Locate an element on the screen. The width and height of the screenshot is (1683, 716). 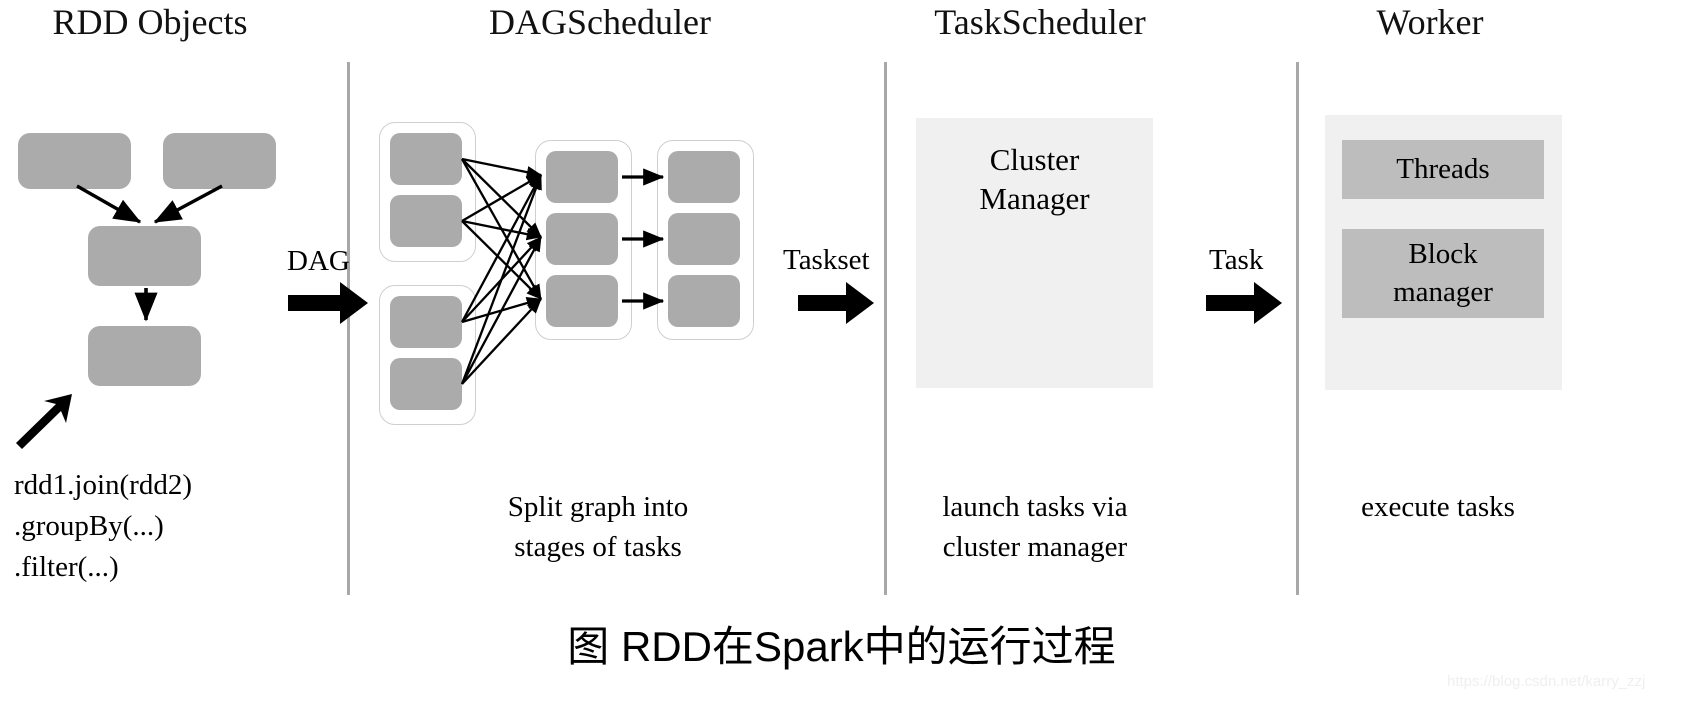
rdd-edge-rdd1-joined is located at coordinates (109, 204).